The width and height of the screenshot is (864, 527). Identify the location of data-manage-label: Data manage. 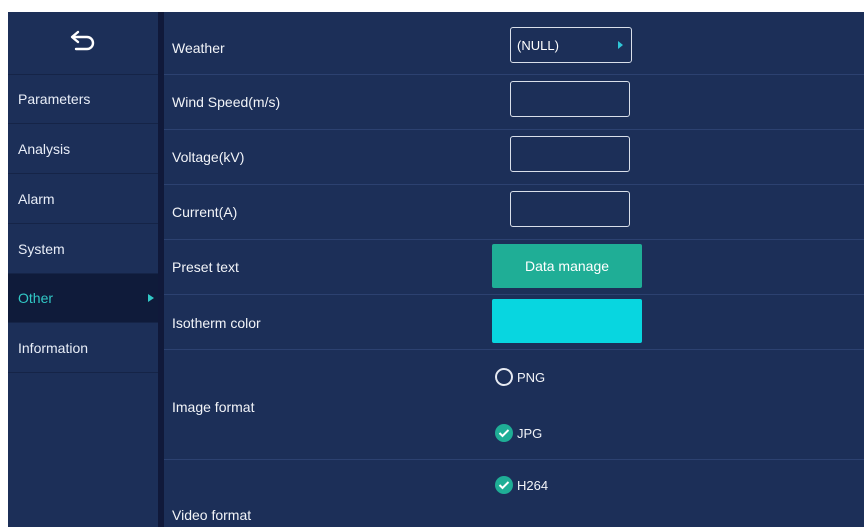
(567, 266).